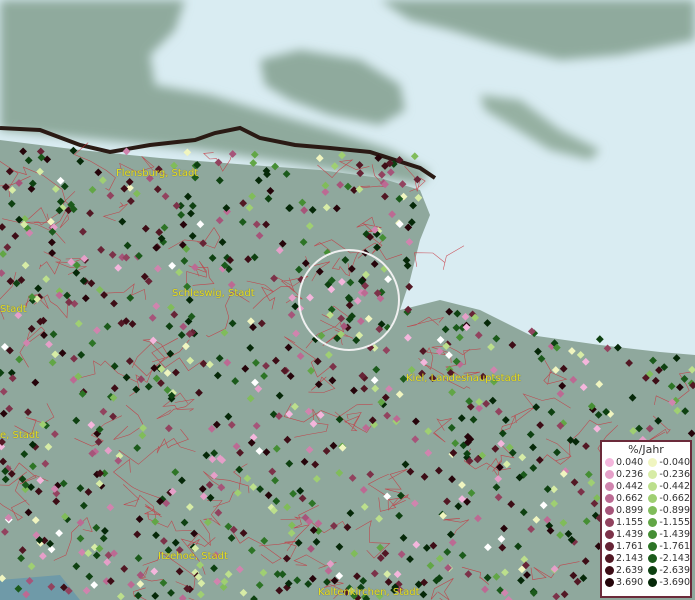  I want to click on legend-label: -0.662, so click(674, 498).